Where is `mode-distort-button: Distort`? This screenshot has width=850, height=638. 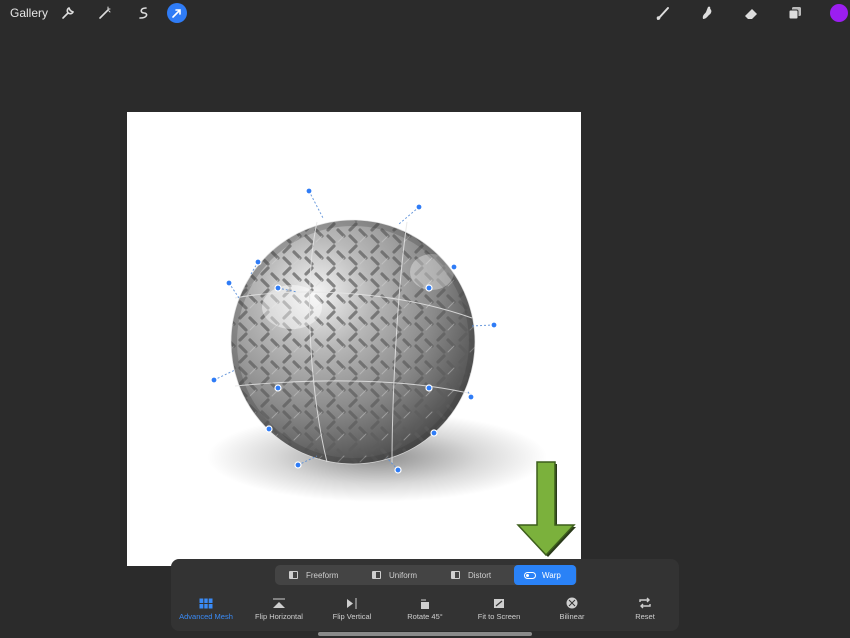 mode-distort-button: Distort is located at coordinates (471, 575).